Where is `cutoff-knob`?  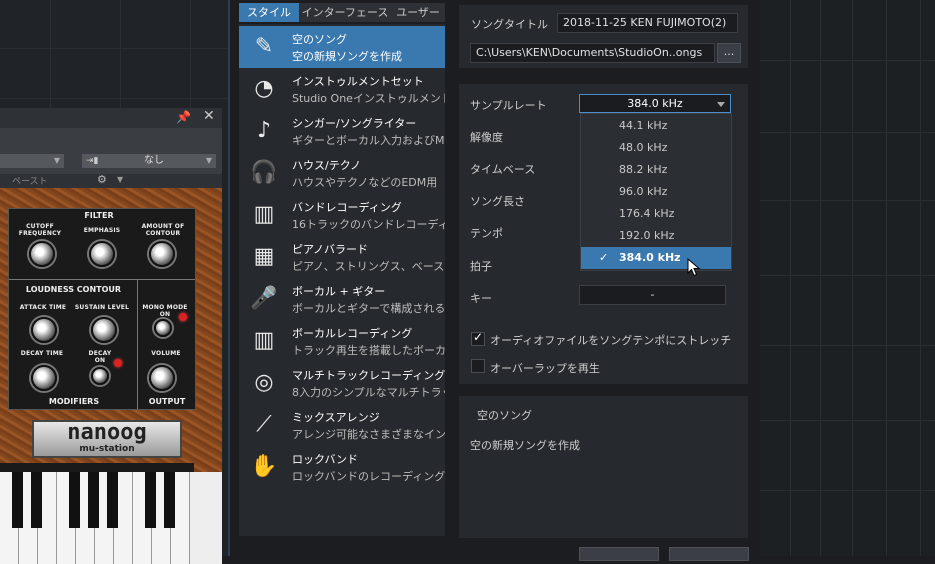
cutoff-knob is located at coordinates (42, 254).